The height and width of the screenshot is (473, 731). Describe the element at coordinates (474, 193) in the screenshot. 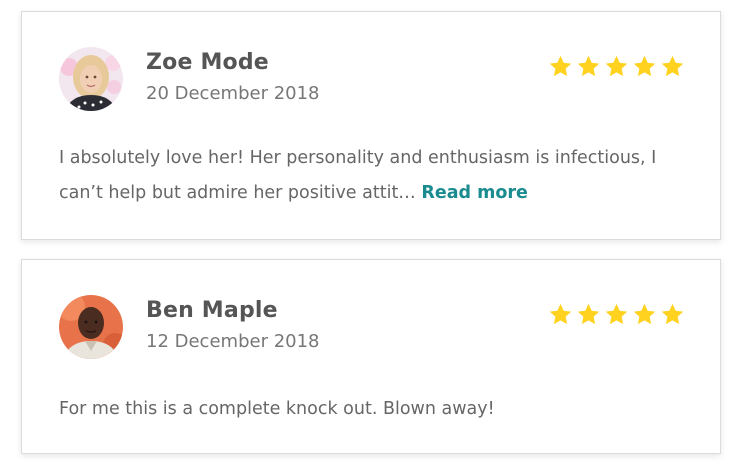

I see `read-more-link: Read more` at that location.